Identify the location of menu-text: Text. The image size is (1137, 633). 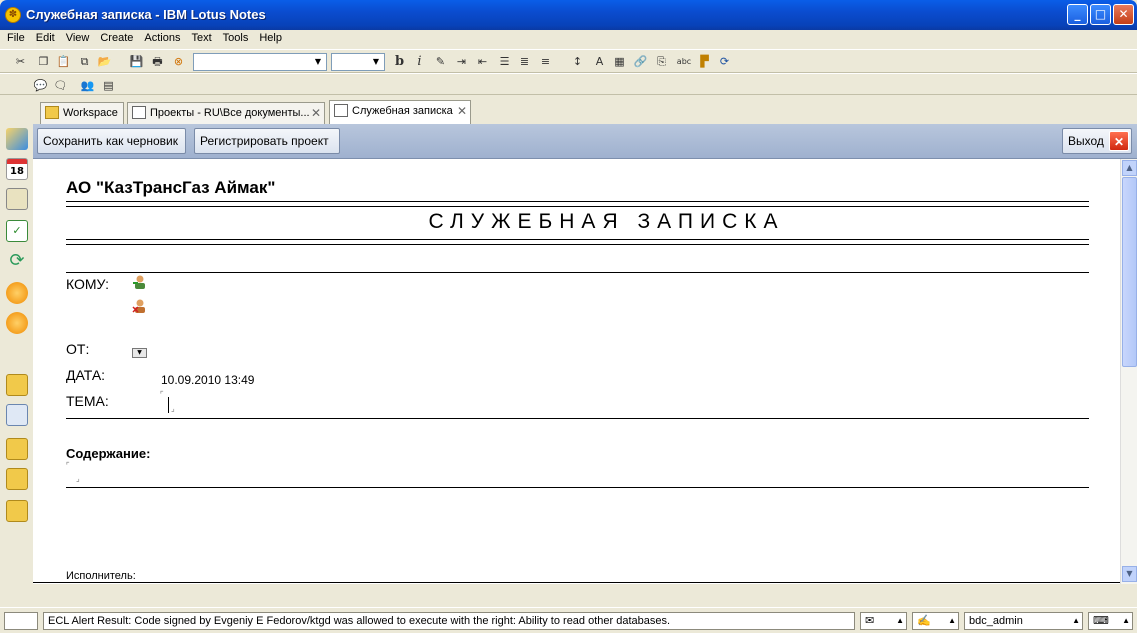
(201, 38).